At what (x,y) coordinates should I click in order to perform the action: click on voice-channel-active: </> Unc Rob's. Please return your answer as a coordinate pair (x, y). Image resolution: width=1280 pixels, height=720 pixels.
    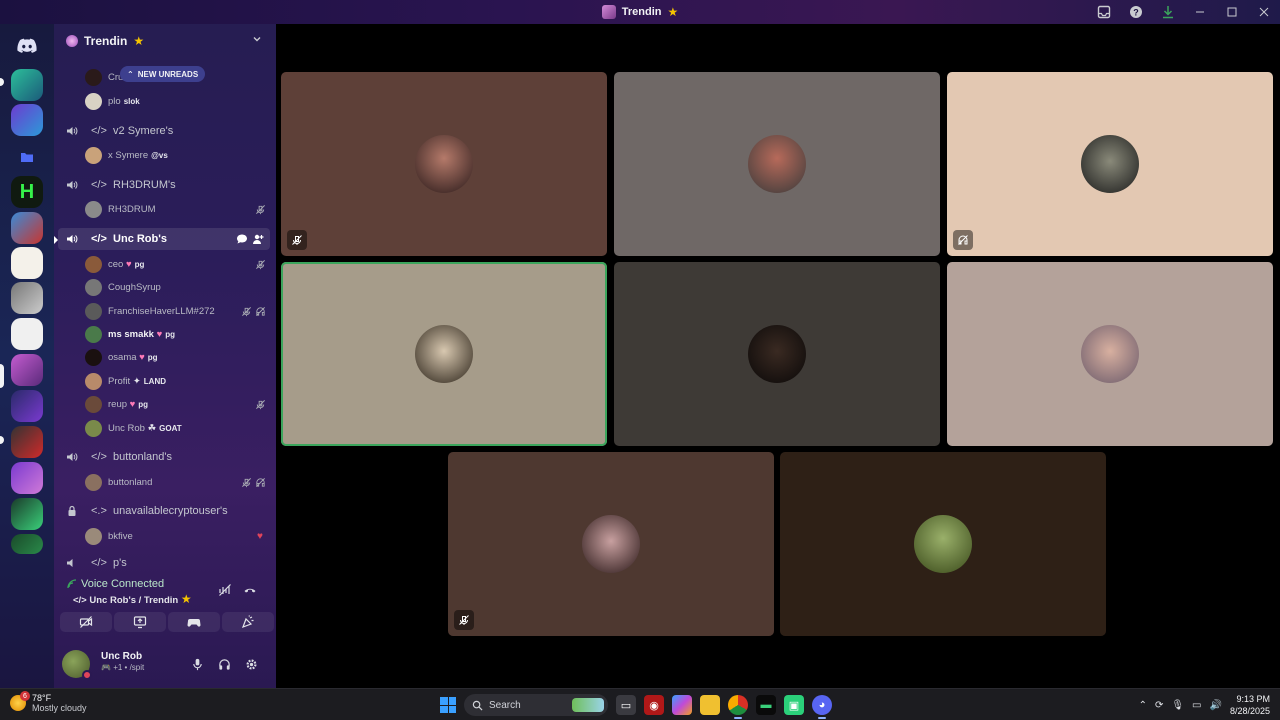
    Looking at the image, I should click on (164, 239).